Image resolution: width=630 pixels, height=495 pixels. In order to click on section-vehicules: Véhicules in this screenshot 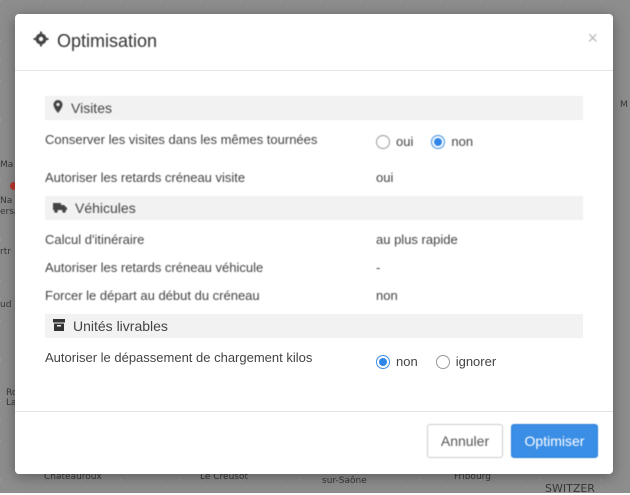, I will do `click(314, 208)`.